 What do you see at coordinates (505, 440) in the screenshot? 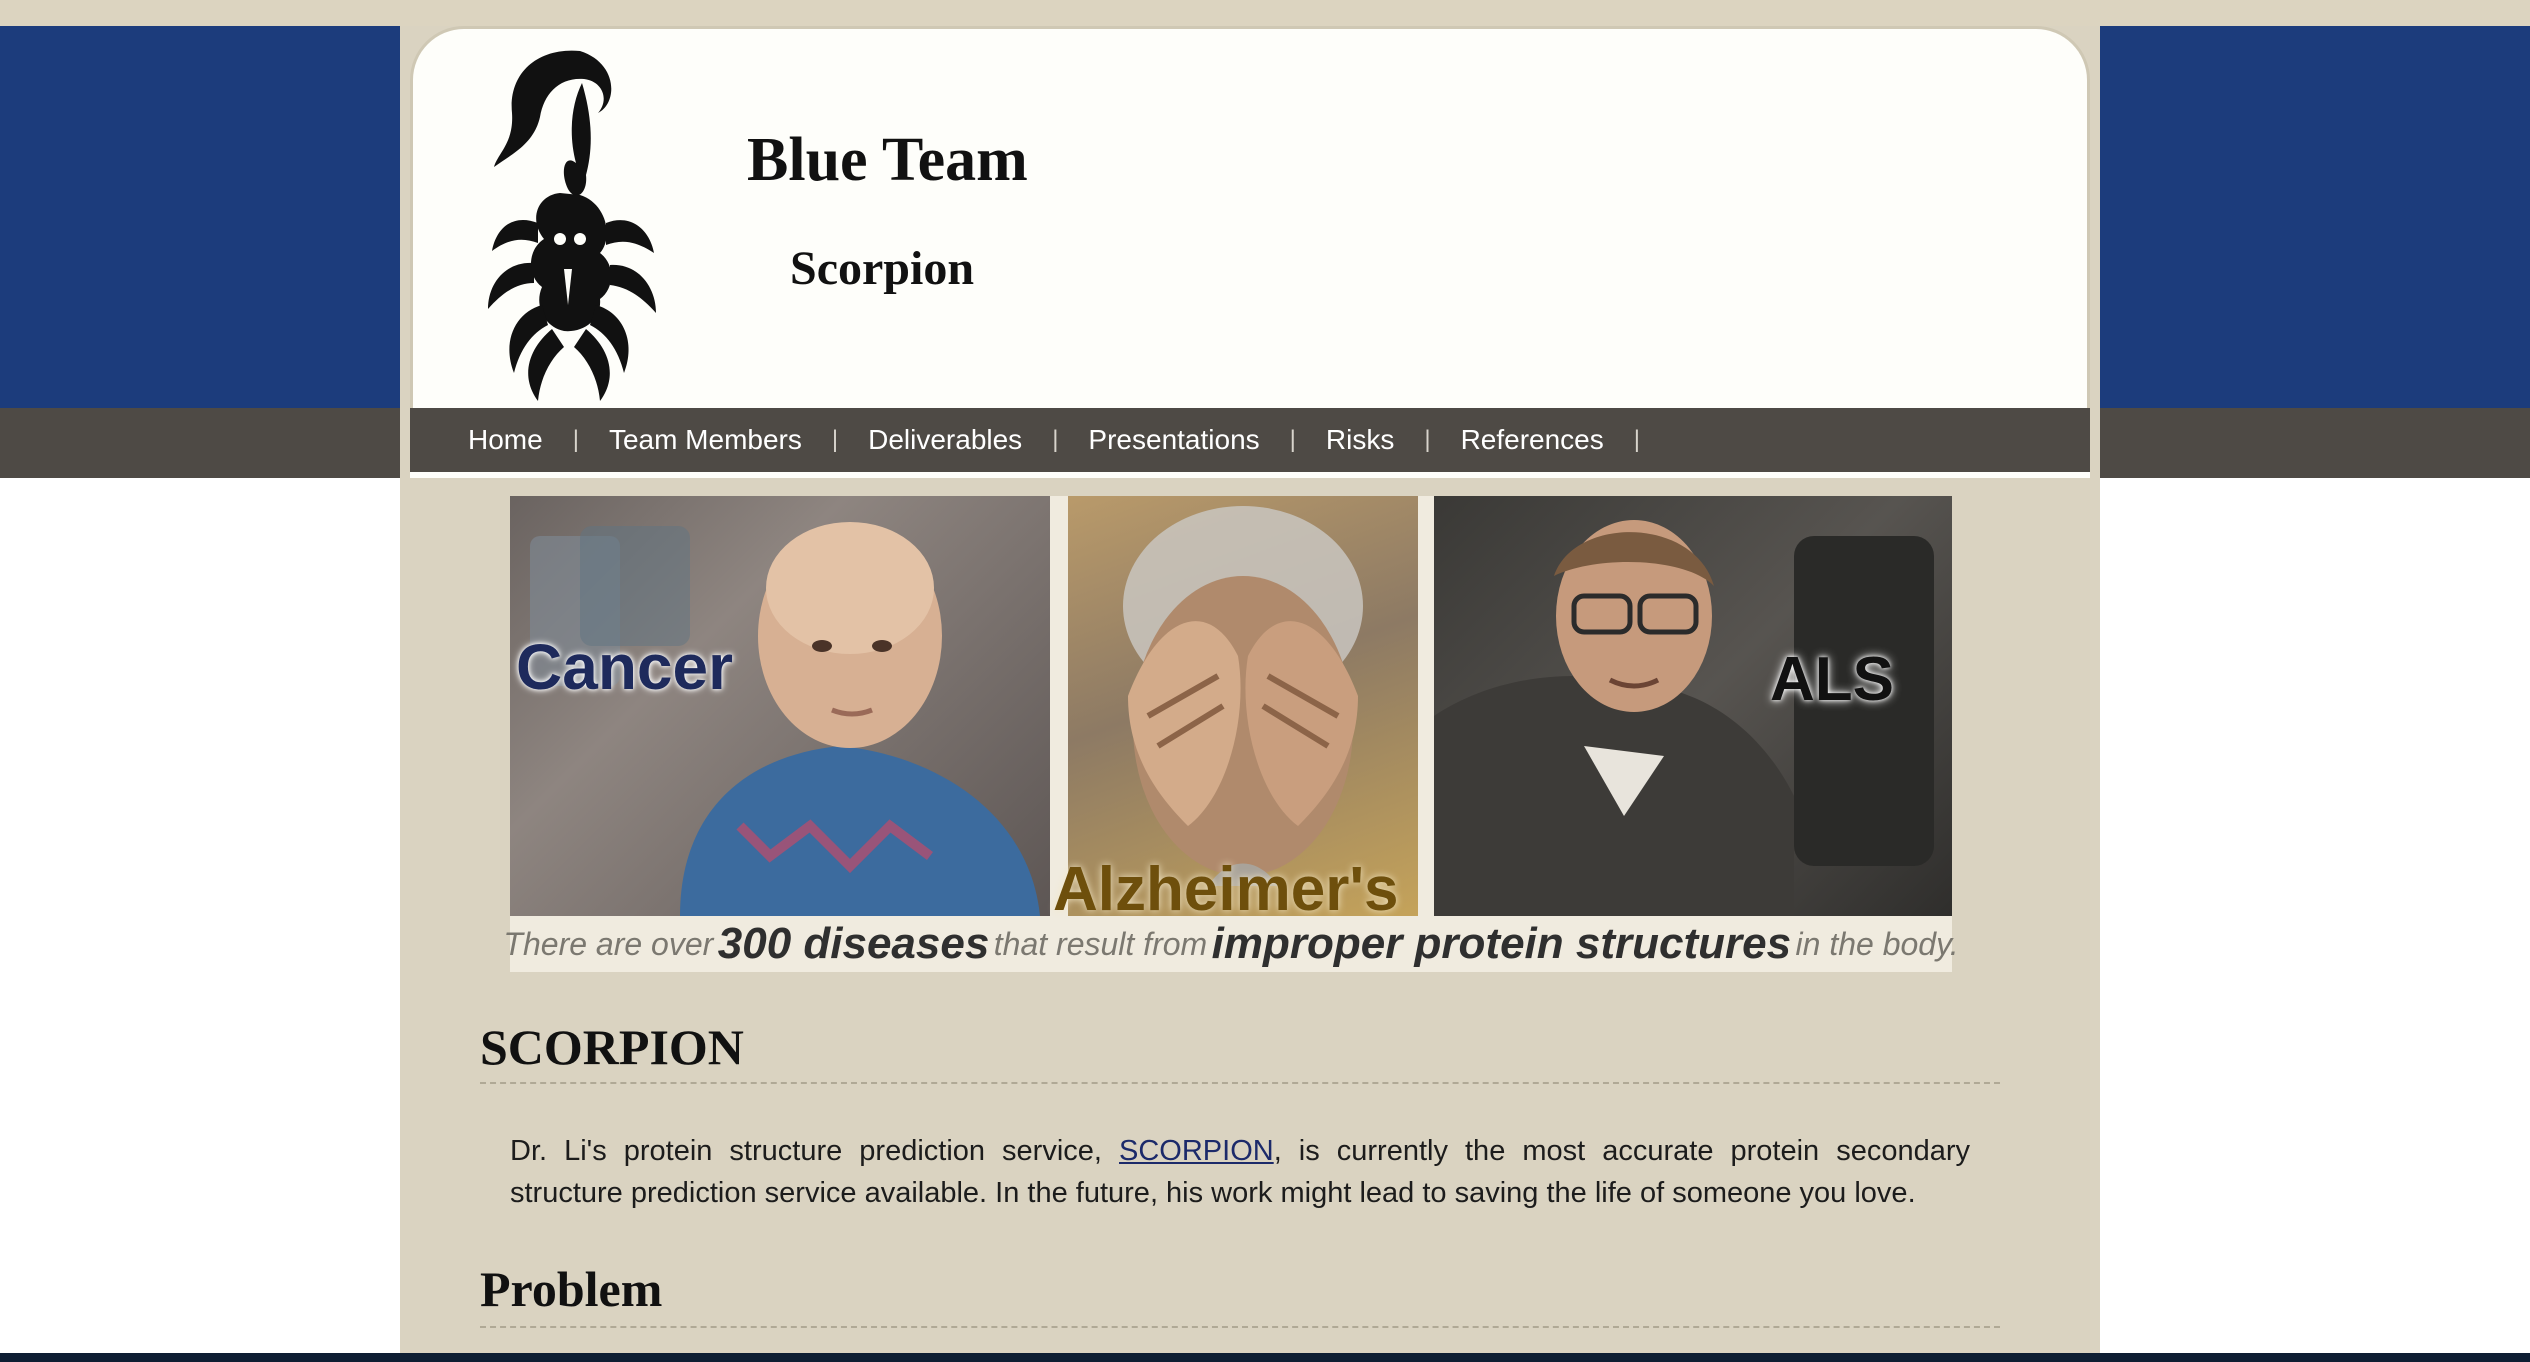
I see `nav-item-home: Home` at bounding box center [505, 440].